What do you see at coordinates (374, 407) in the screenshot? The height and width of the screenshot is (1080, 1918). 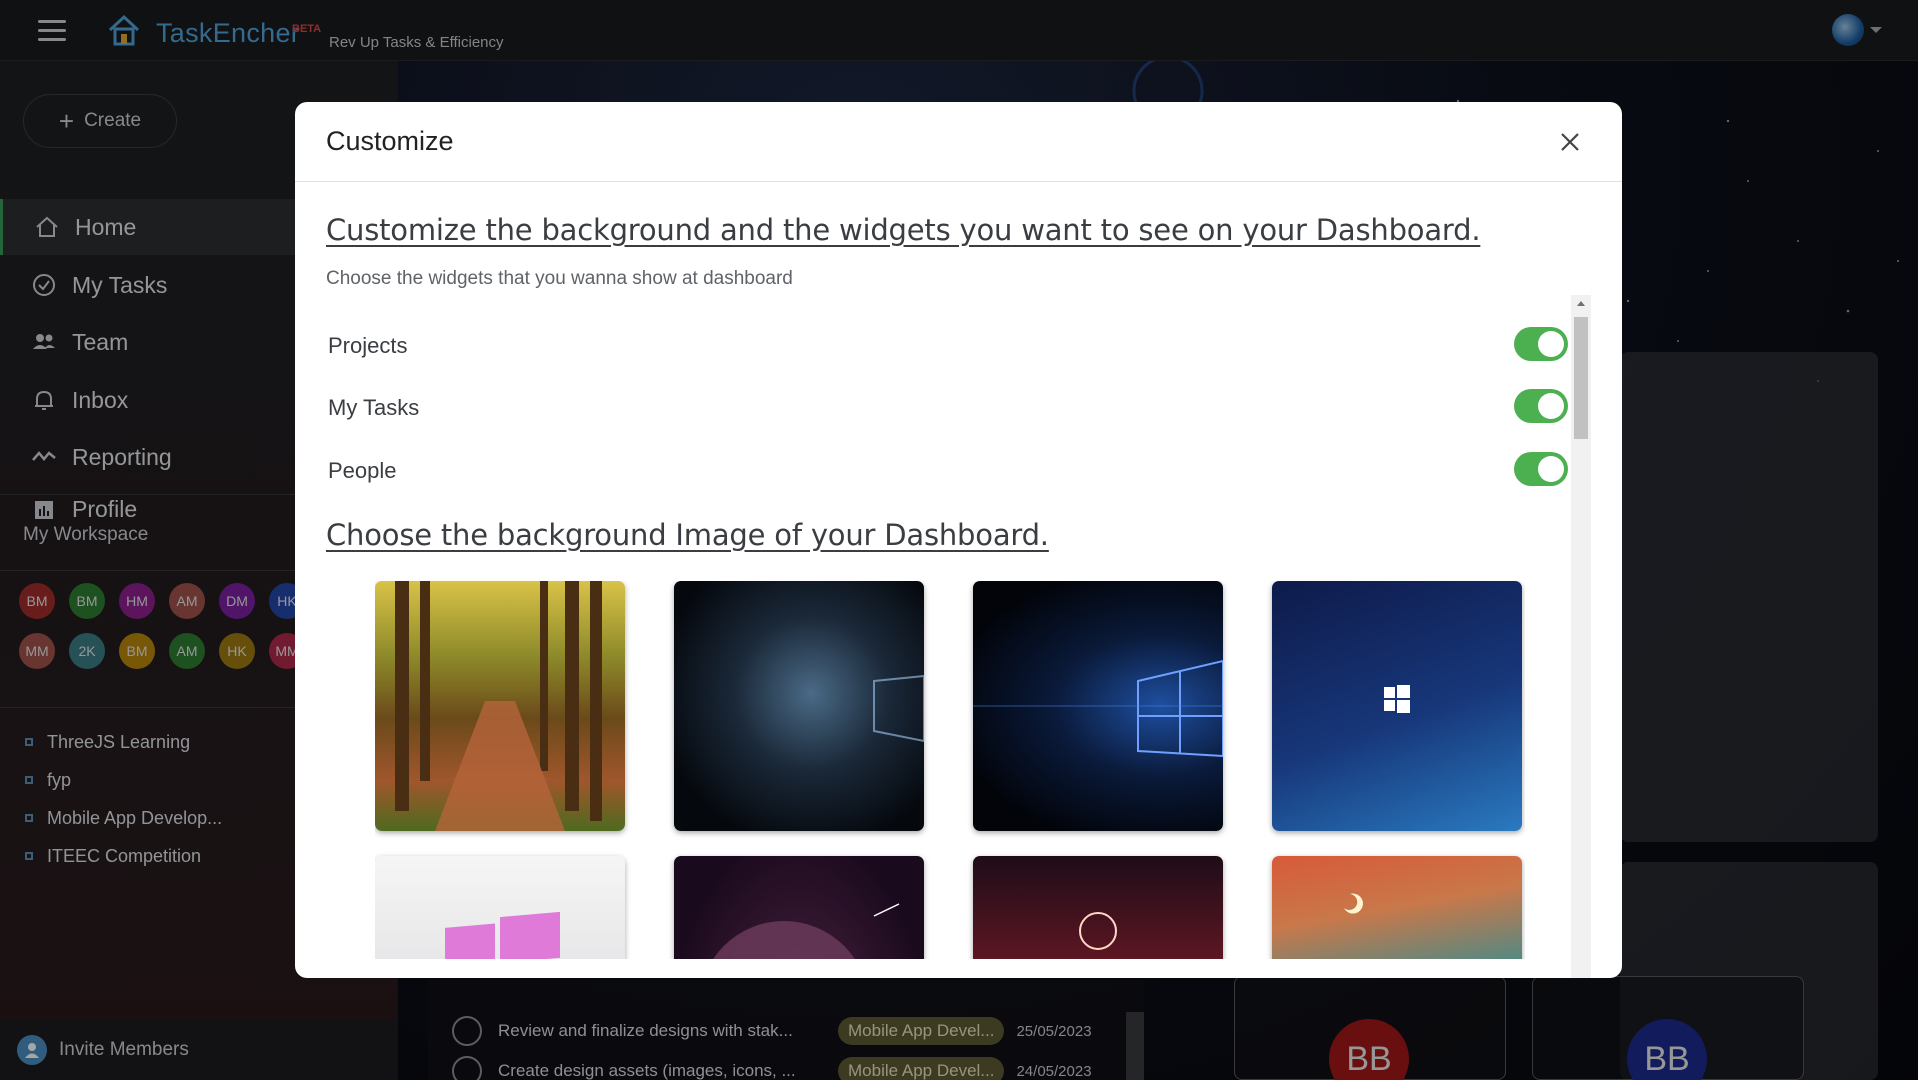 I see `widget-label: My Tasks` at bounding box center [374, 407].